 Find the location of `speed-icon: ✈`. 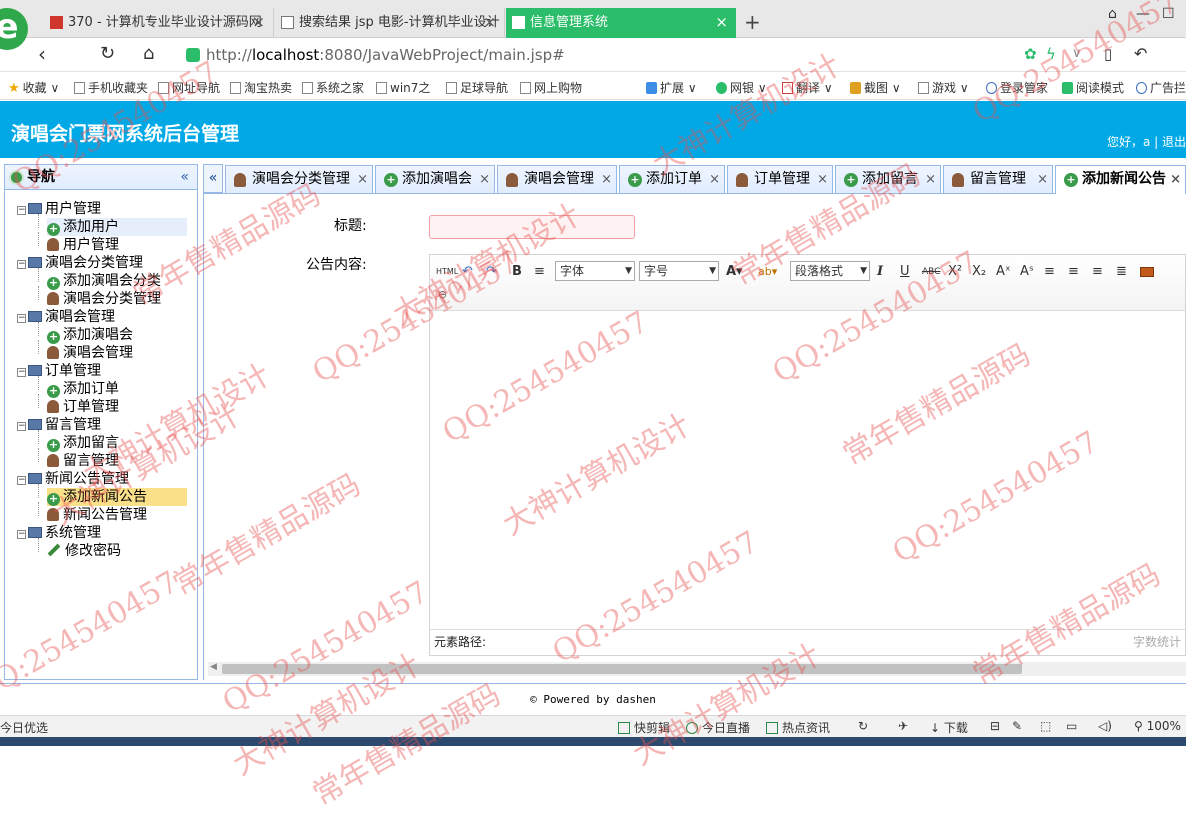

speed-icon: ✈ is located at coordinates (903, 726).